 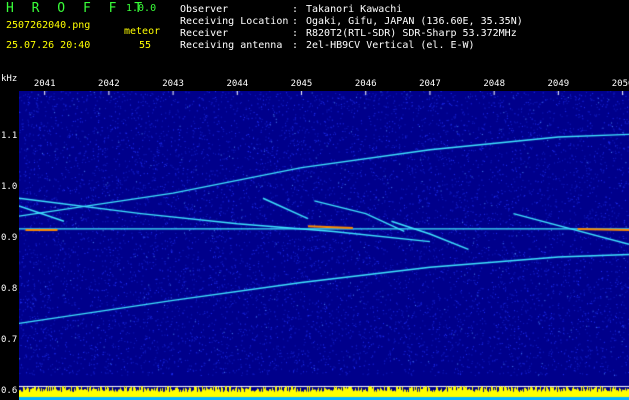 I want to click on timestamp: 25.07.26 20:40, so click(x=48, y=45).